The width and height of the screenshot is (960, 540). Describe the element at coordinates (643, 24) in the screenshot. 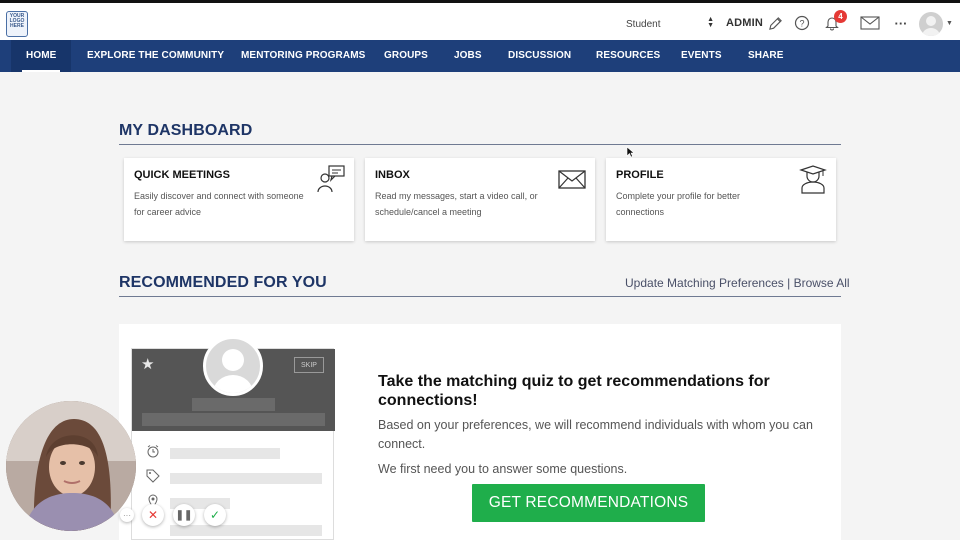

I see `role-select-value: Student` at that location.